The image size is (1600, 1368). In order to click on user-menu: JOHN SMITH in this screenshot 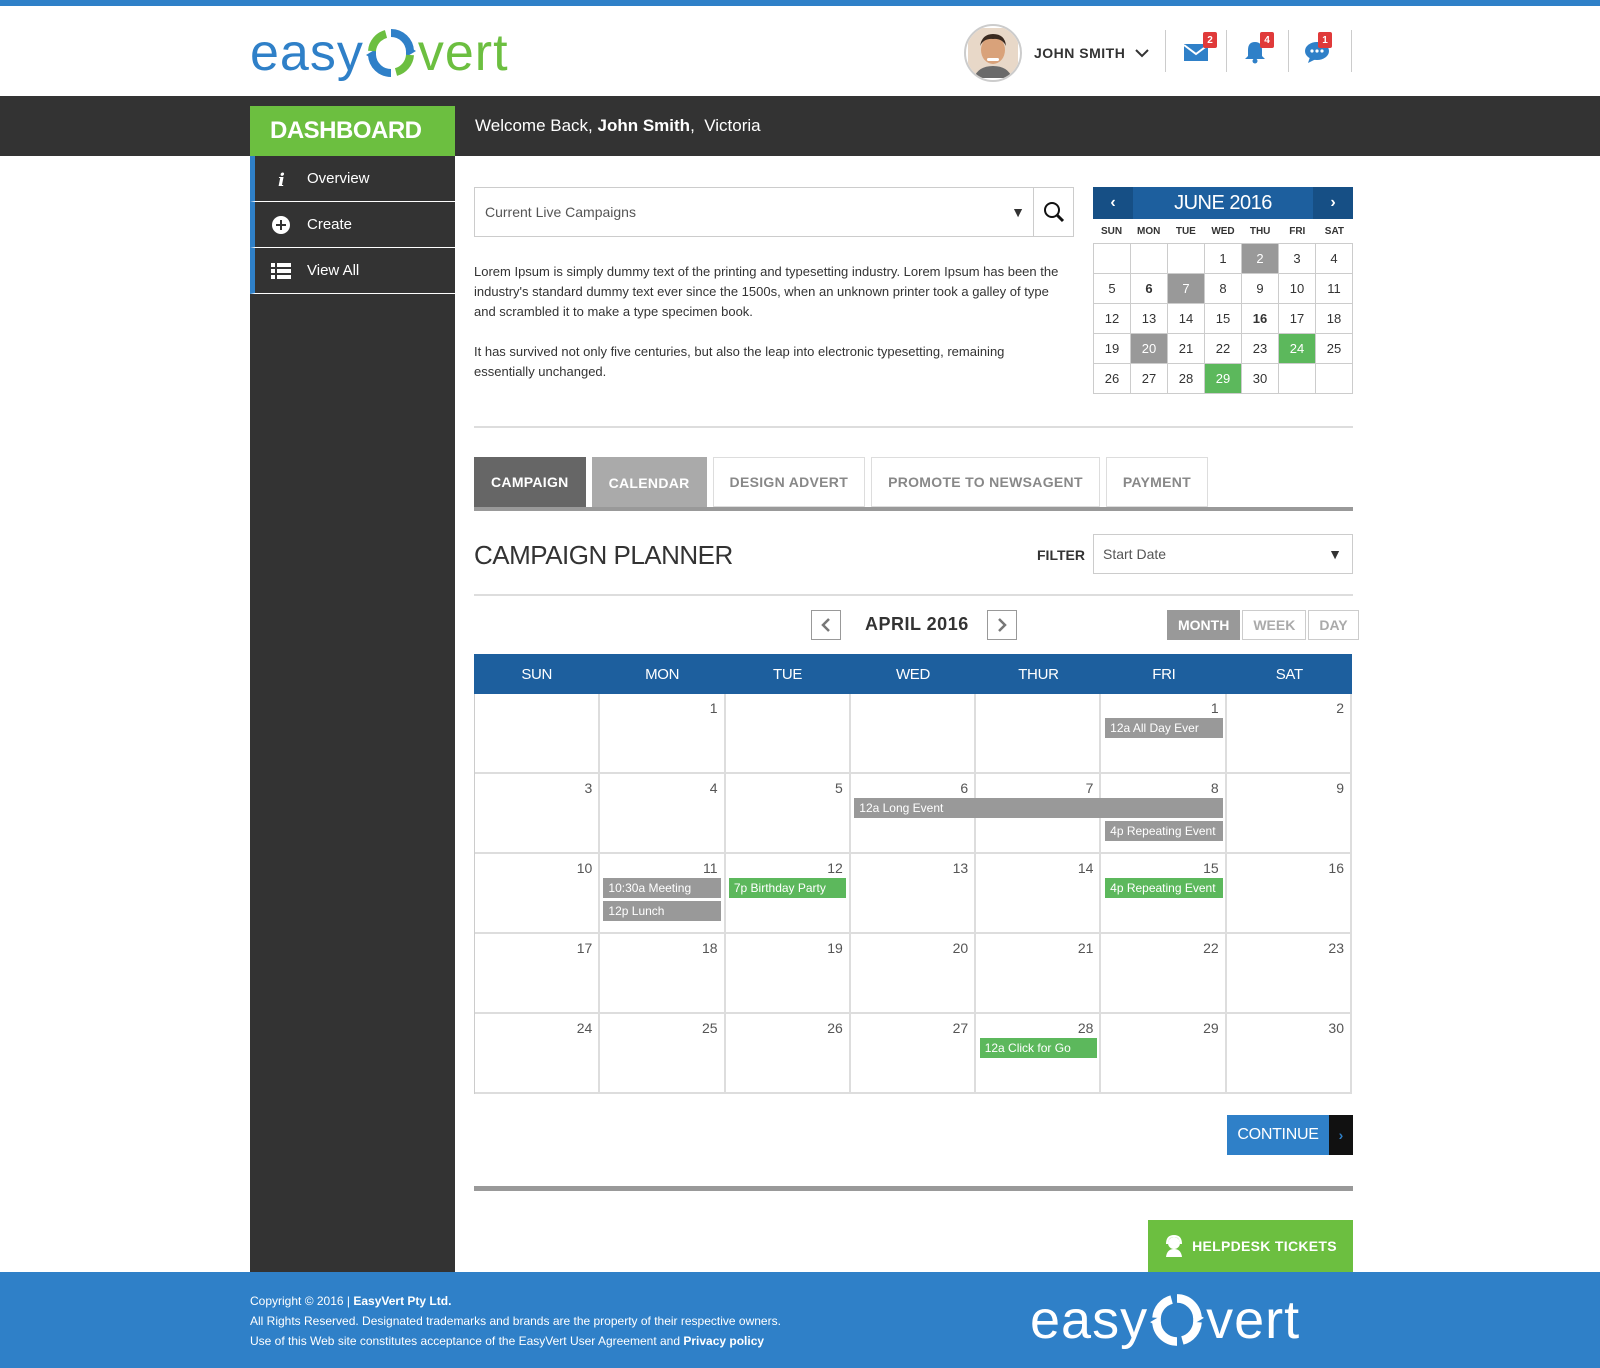, I will do `click(1057, 53)`.